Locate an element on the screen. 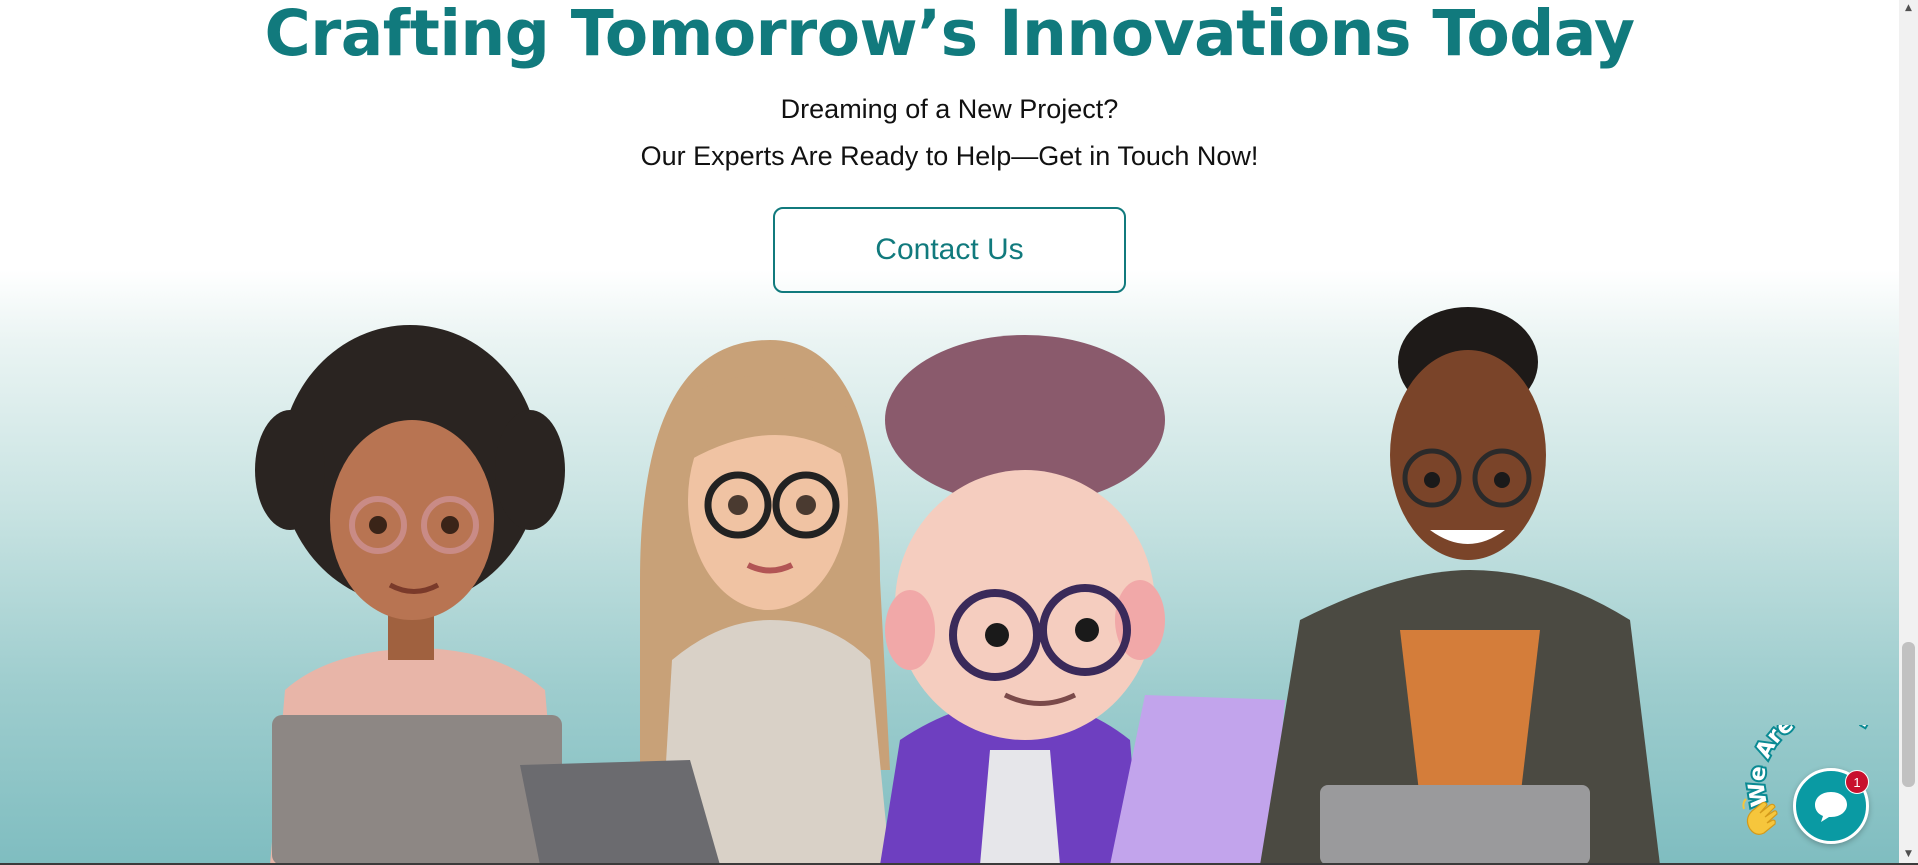 Image resolution: width=1918 pixels, height=865 pixels. vertical-scrollbar: ▲ ▼ is located at coordinates (1908, 432).